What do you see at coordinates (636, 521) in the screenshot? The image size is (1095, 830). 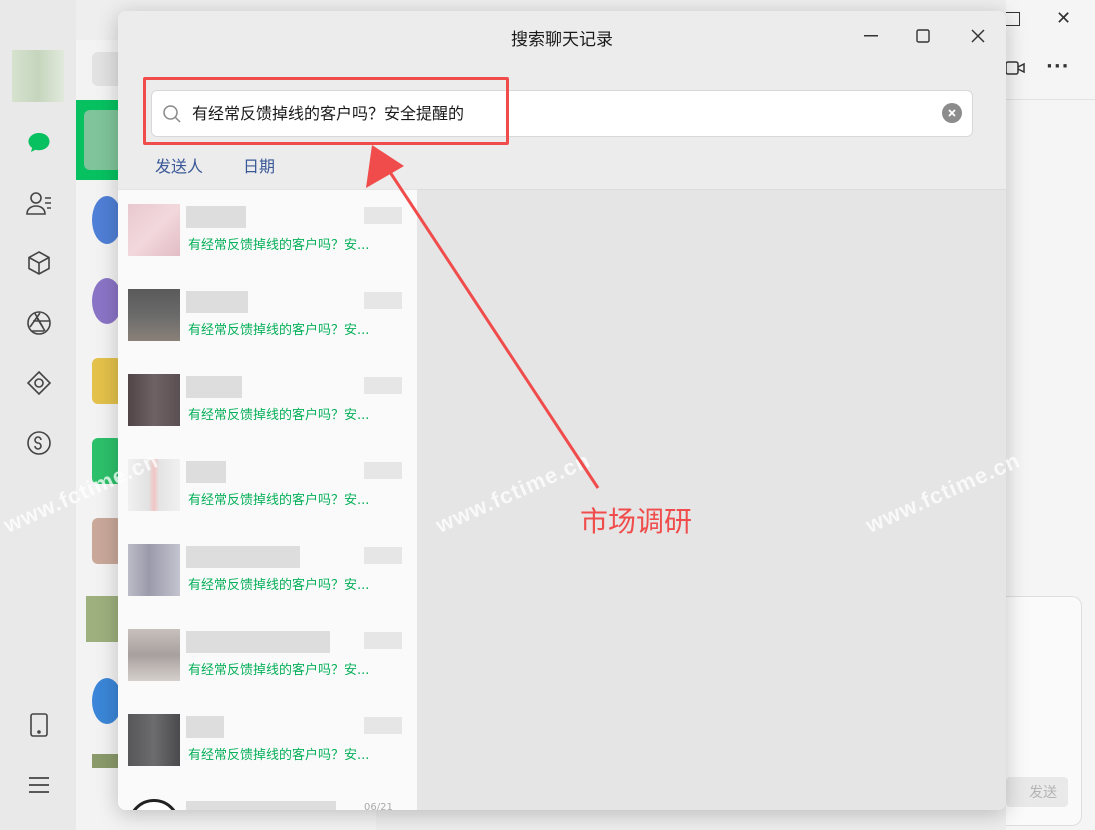 I see `annotation-label: 市场调研` at bounding box center [636, 521].